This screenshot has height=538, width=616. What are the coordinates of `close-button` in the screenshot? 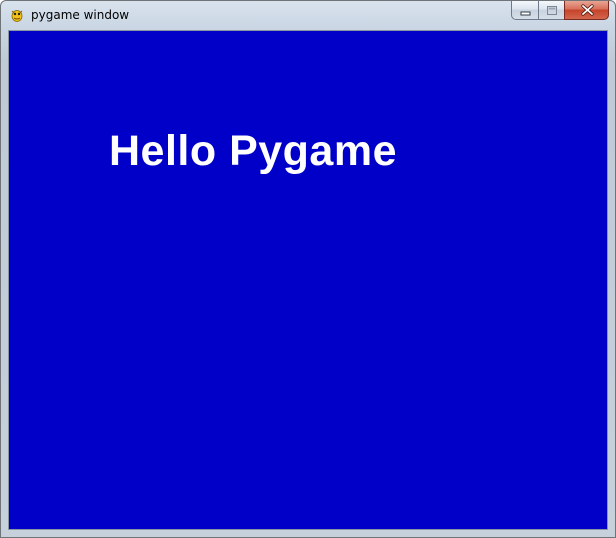 It's located at (586, 10).